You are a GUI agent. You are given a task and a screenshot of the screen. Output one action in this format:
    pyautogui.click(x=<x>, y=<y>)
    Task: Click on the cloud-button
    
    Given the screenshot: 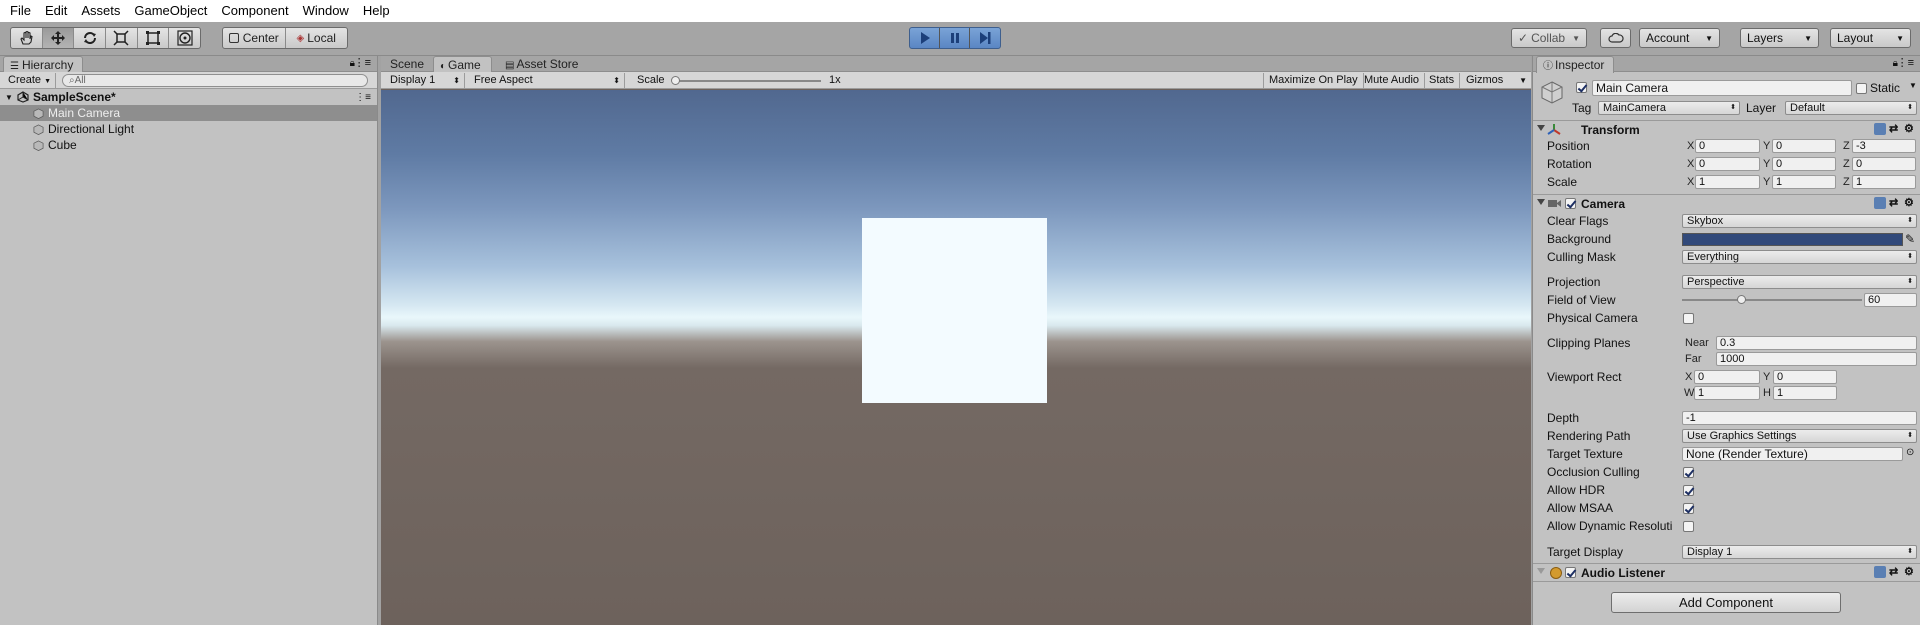 What is the action you would take?
    pyautogui.click(x=1615, y=38)
    